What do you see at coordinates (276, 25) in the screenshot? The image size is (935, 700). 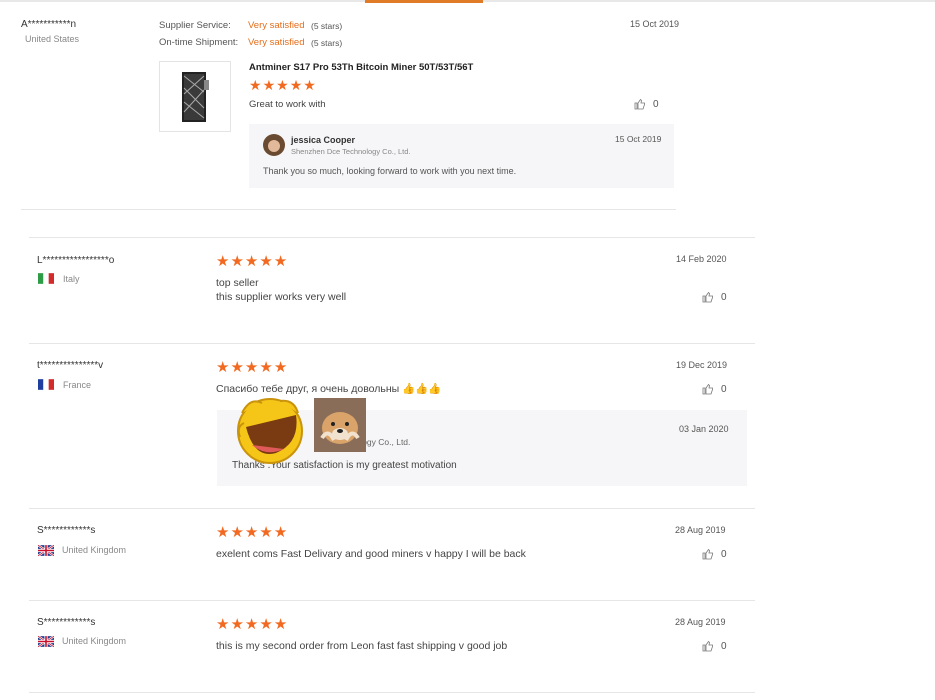 I see `supplier-service-value: Very satisfied` at bounding box center [276, 25].